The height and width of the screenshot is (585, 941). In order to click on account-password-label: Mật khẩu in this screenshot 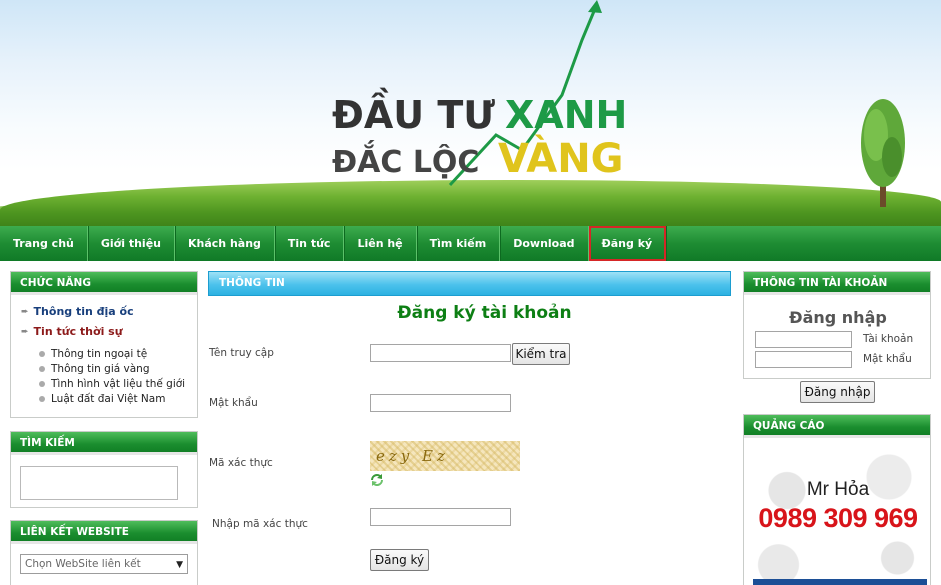, I will do `click(887, 359)`.